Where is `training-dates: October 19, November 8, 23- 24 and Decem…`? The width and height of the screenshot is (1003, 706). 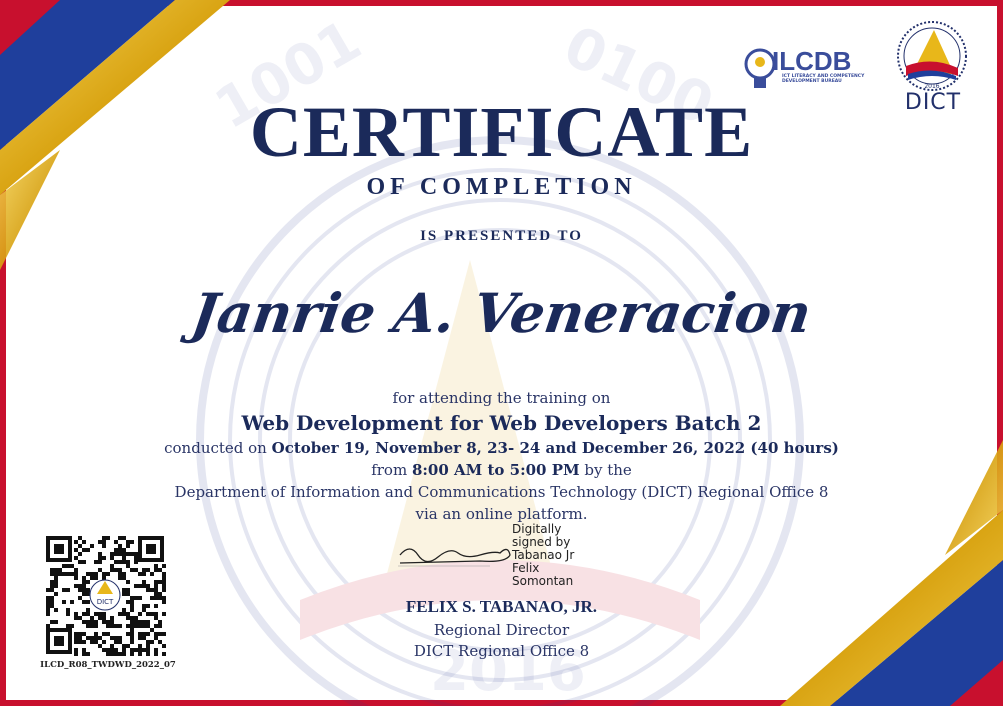 training-dates: October 19, November 8, 23- 24 and Decem… is located at coordinates (555, 448).